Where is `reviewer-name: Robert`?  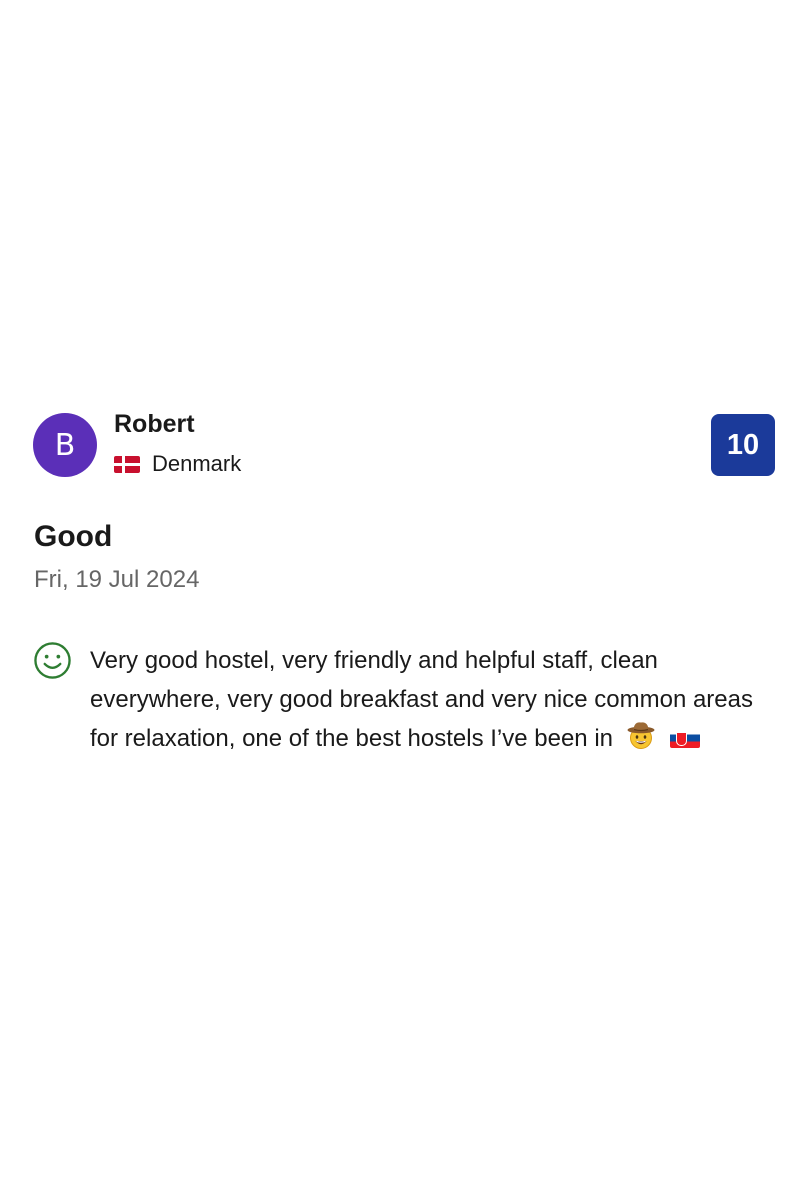
reviewer-name: Robert is located at coordinates (154, 424).